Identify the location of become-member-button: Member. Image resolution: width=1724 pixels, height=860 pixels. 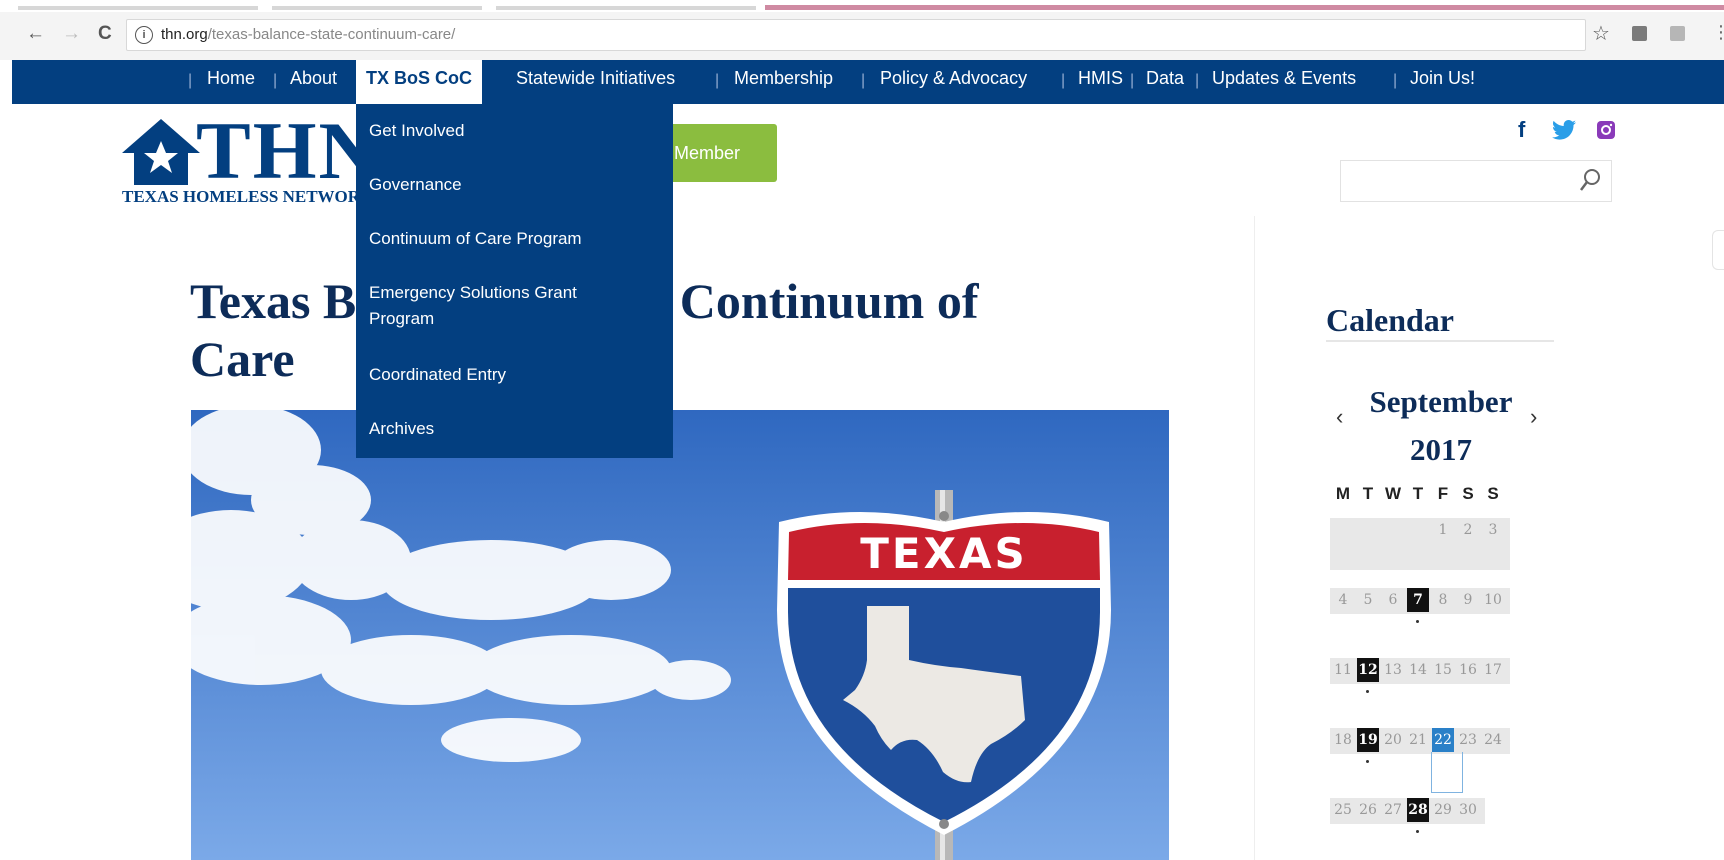
(719, 153).